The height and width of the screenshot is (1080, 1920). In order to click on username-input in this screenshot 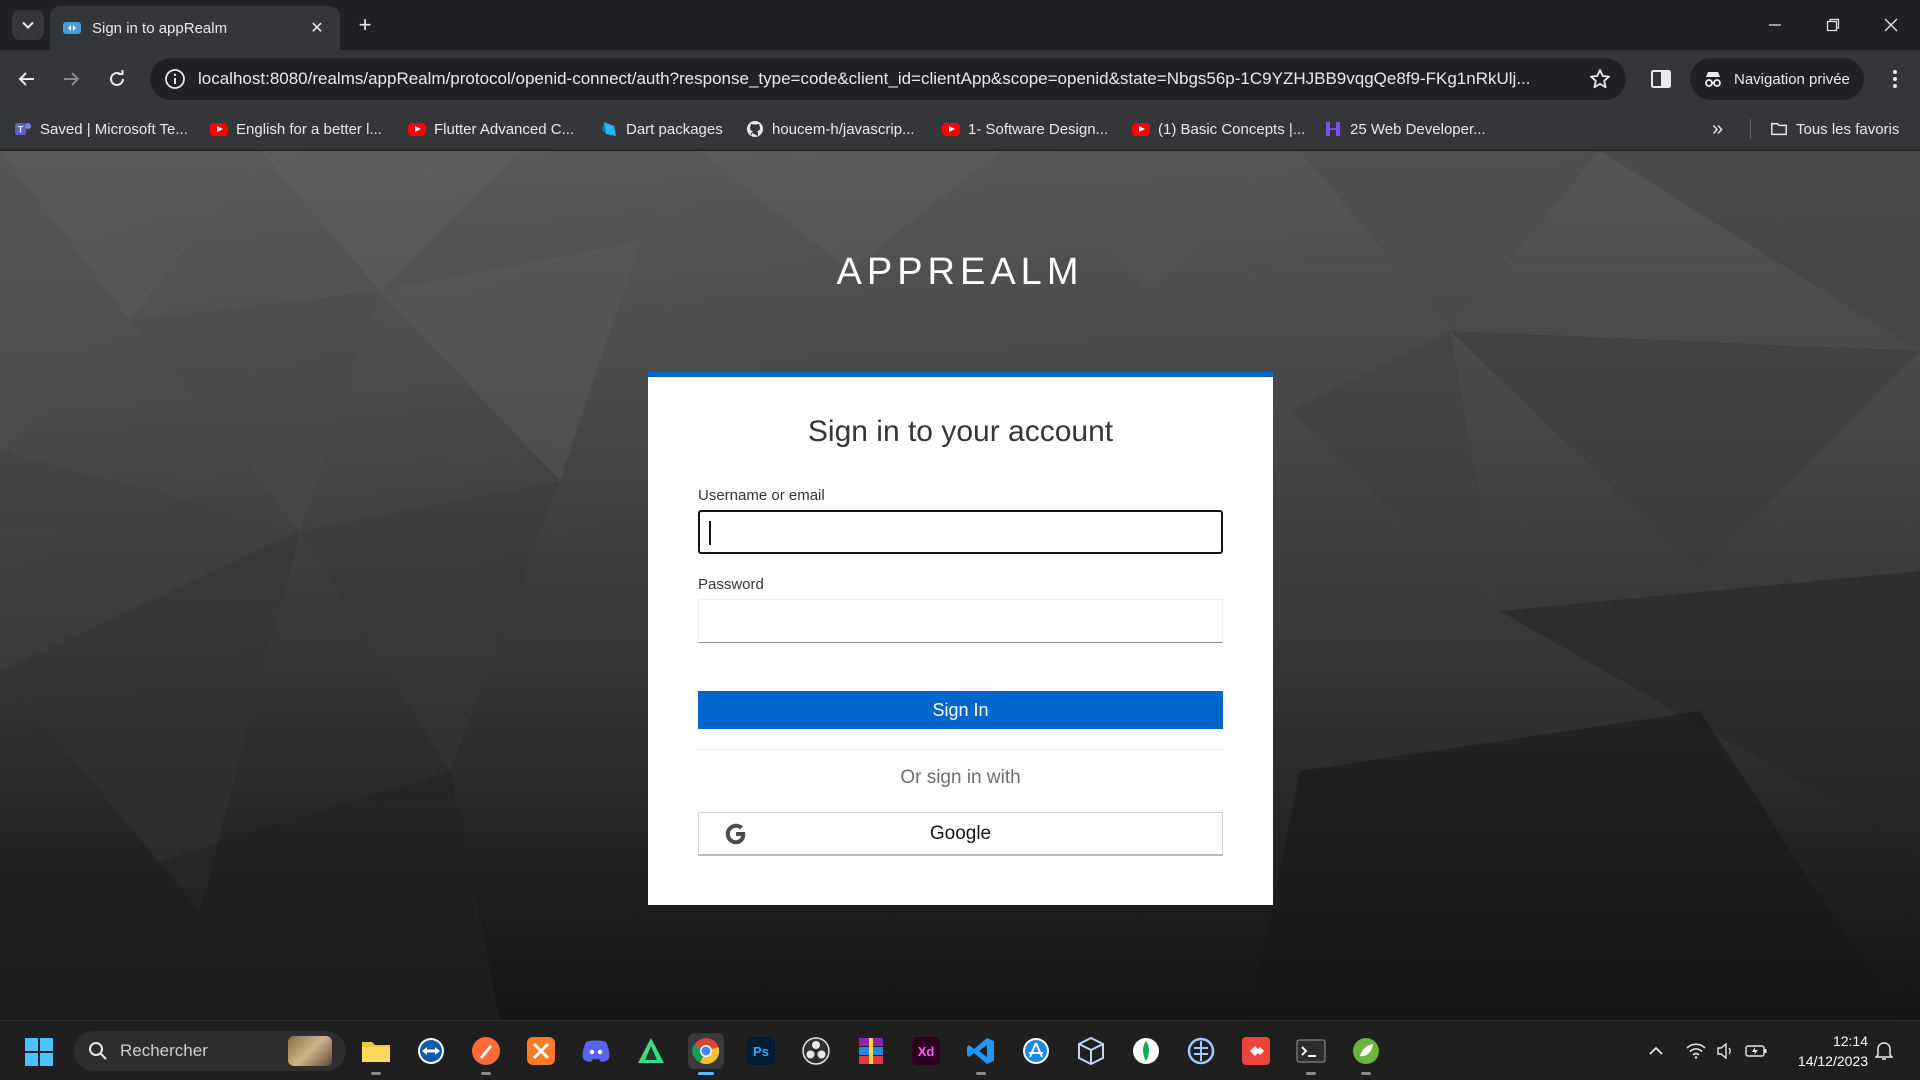, I will do `click(960, 532)`.